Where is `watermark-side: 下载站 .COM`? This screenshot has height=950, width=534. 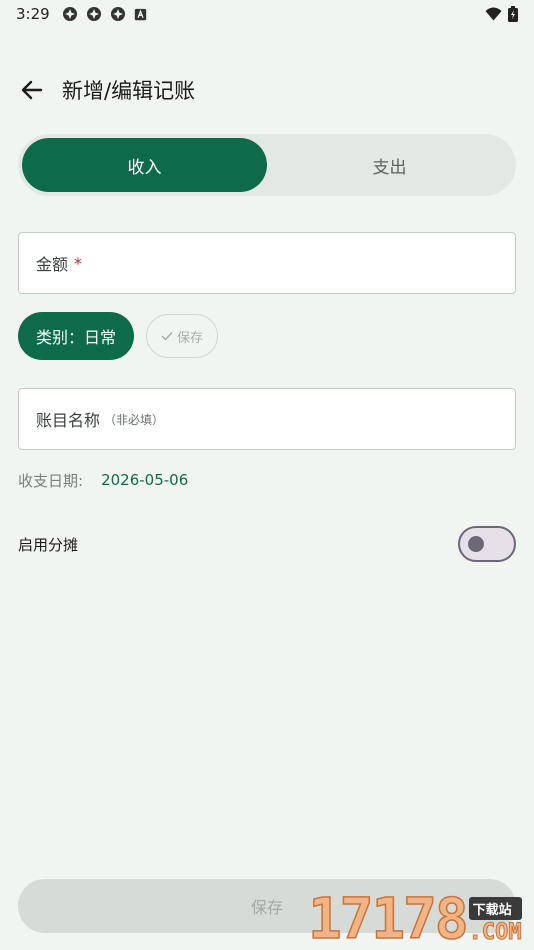
watermark-side: 下载站 .COM is located at coordinates (495, 921).